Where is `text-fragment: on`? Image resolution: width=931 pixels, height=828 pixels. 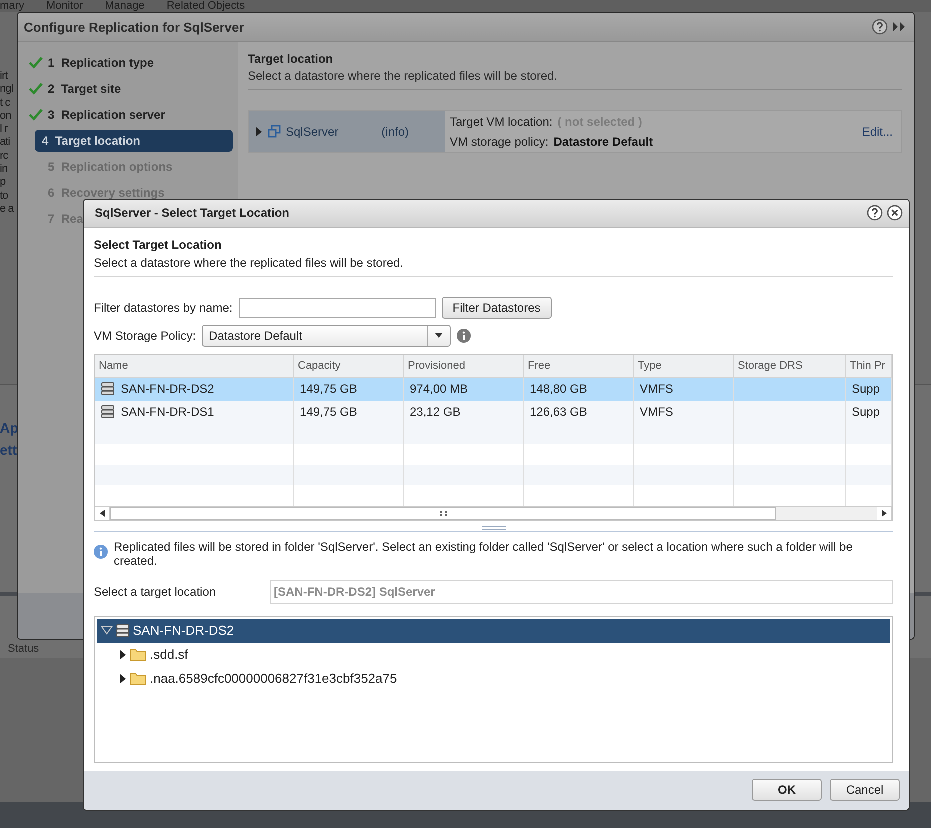
text-fragment: on is located at coordinates (6, 117).